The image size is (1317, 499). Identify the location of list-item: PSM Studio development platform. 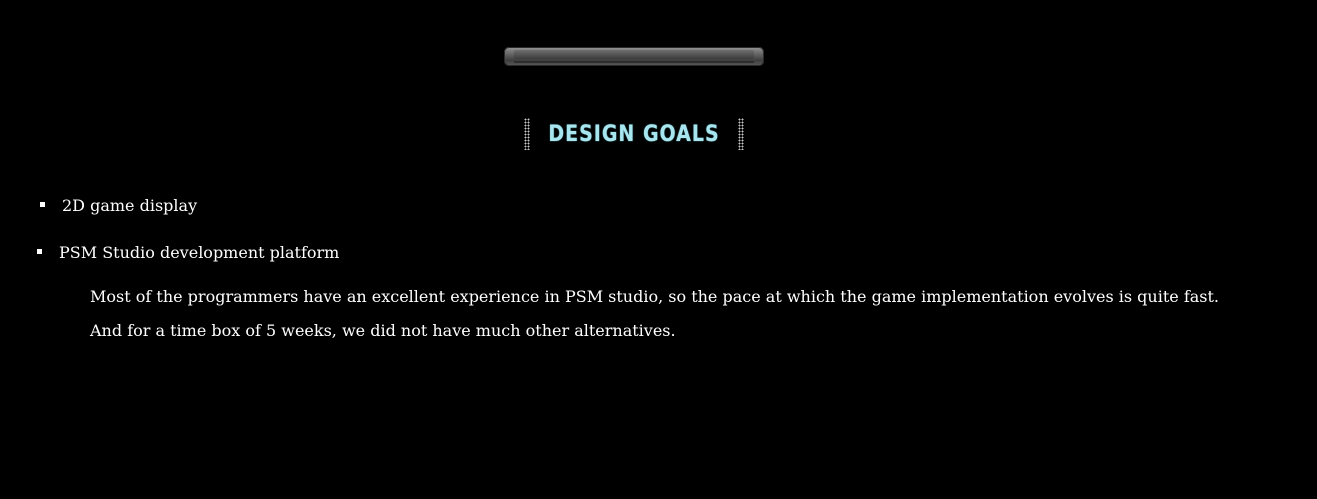
(199, 252).